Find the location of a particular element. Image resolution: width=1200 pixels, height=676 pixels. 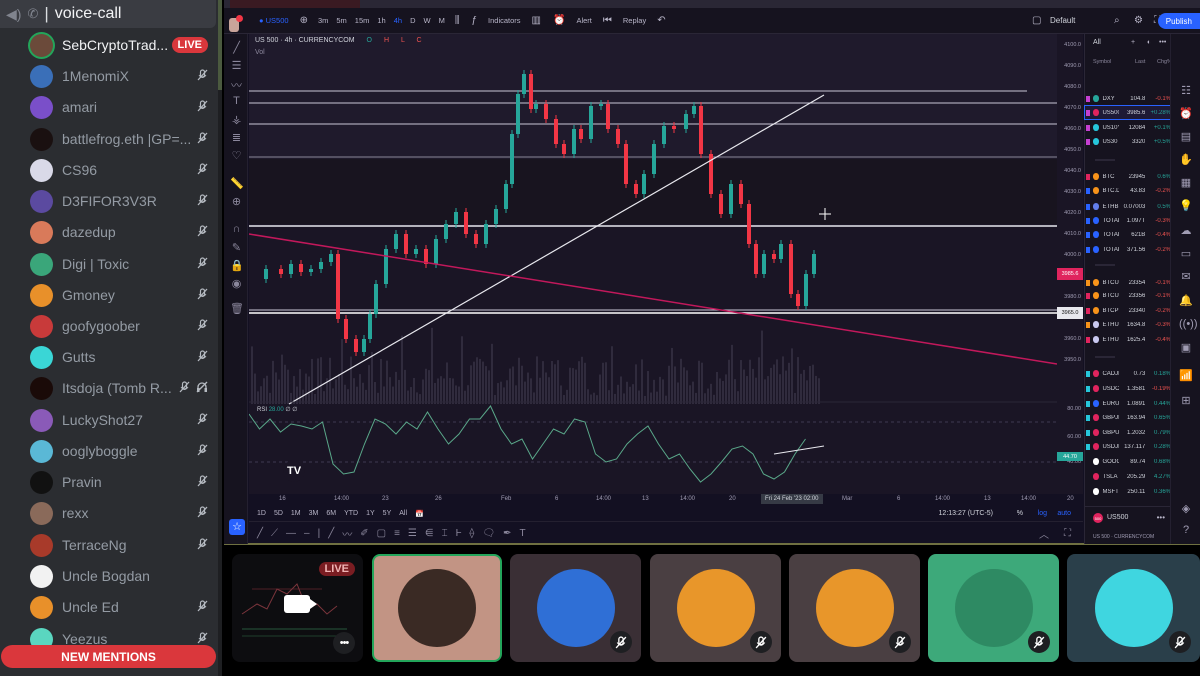

watchlist-row: TOTAL2 621B -0.4% is located at coordinates (1128, 234).